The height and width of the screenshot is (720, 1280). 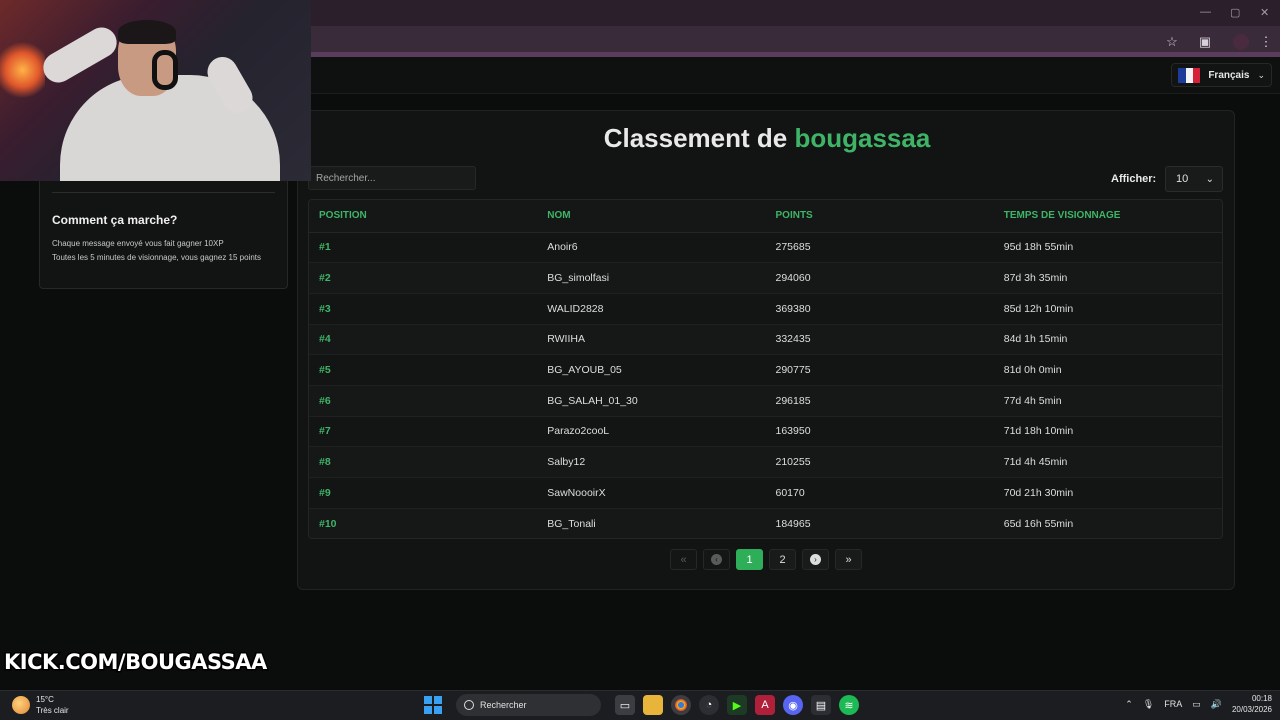 What do you see at coordinates (80, 55) in the screenshot?
I see `streamer-arm-left` at bounding box center [80, 55].